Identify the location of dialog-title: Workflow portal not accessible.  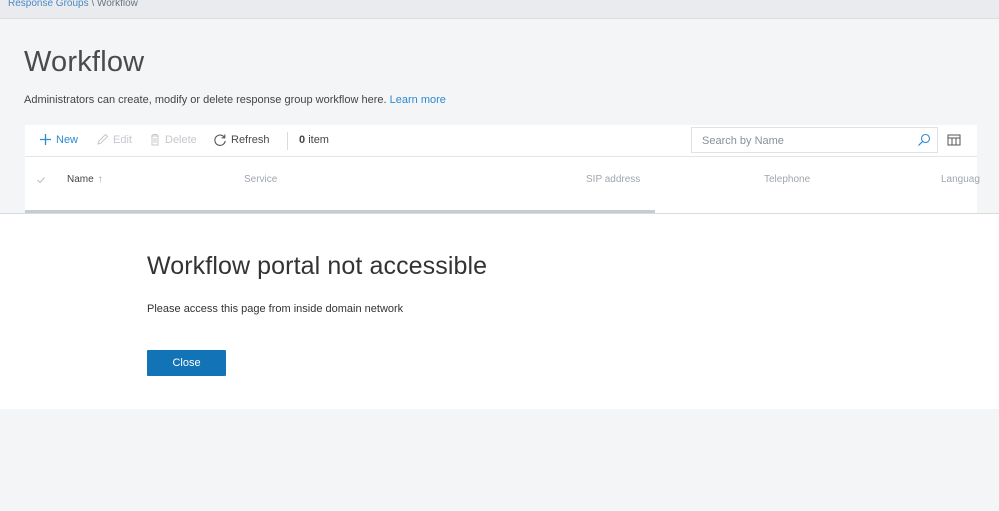
(317, 266).